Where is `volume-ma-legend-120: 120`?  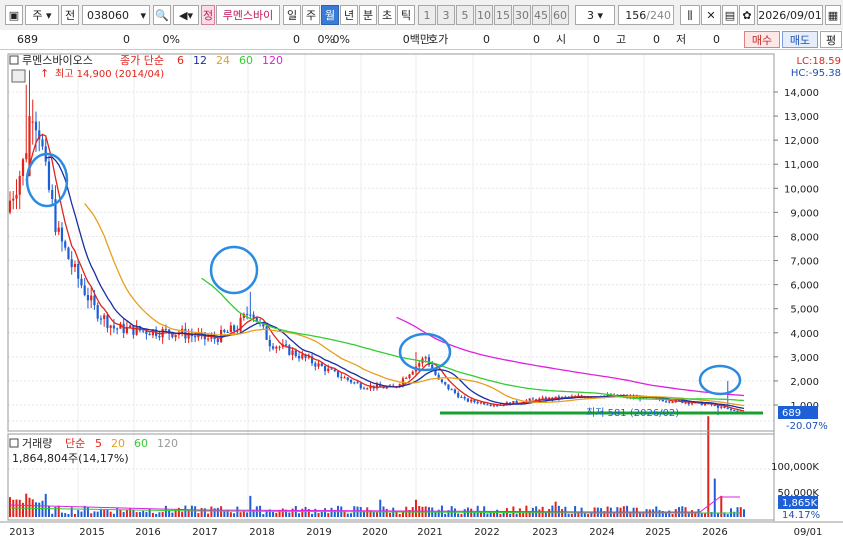
volume-ma-legend-120: 120 is located at coordinates (167, 443).